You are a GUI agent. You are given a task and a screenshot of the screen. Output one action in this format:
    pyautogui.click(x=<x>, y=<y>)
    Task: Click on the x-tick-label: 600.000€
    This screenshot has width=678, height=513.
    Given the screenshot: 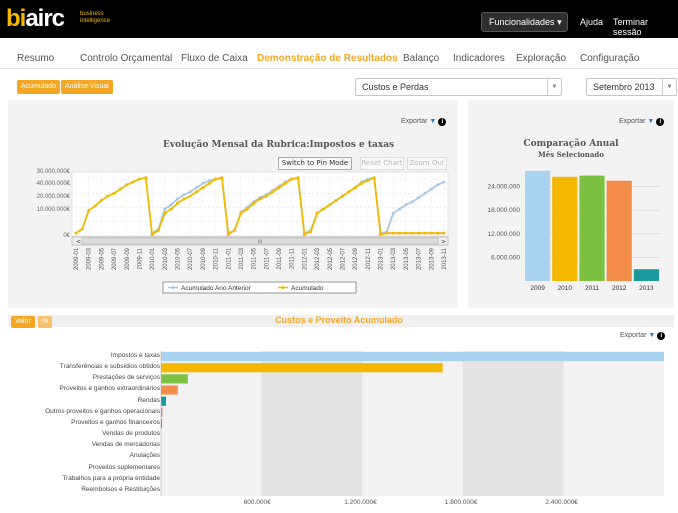 What is the action you would take?
    pyautogui.click(x=257, y=502)
    